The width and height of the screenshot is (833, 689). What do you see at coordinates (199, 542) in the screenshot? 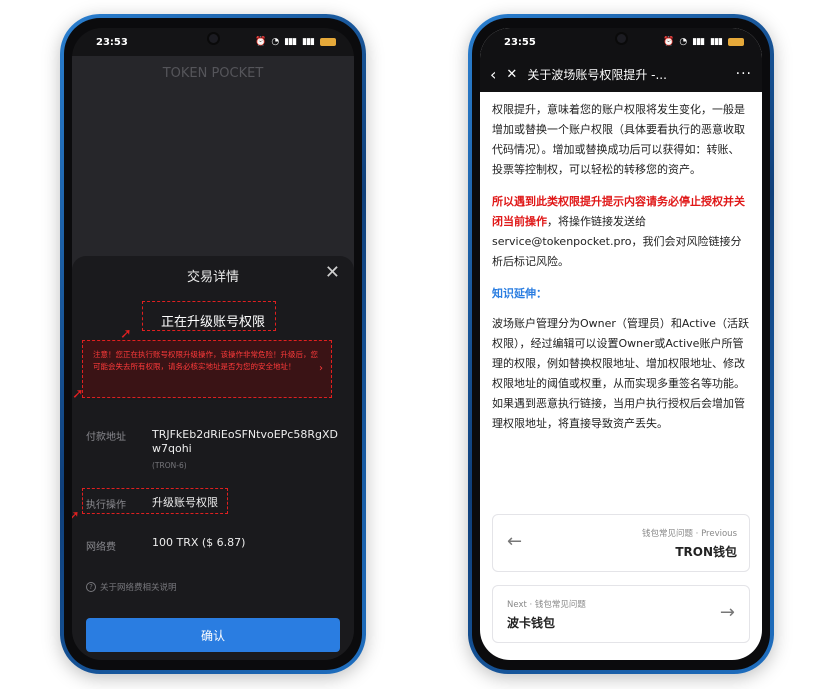
I see `fee-value: 100 TRX ($ 6.87)` at bounding box center [199, 542].